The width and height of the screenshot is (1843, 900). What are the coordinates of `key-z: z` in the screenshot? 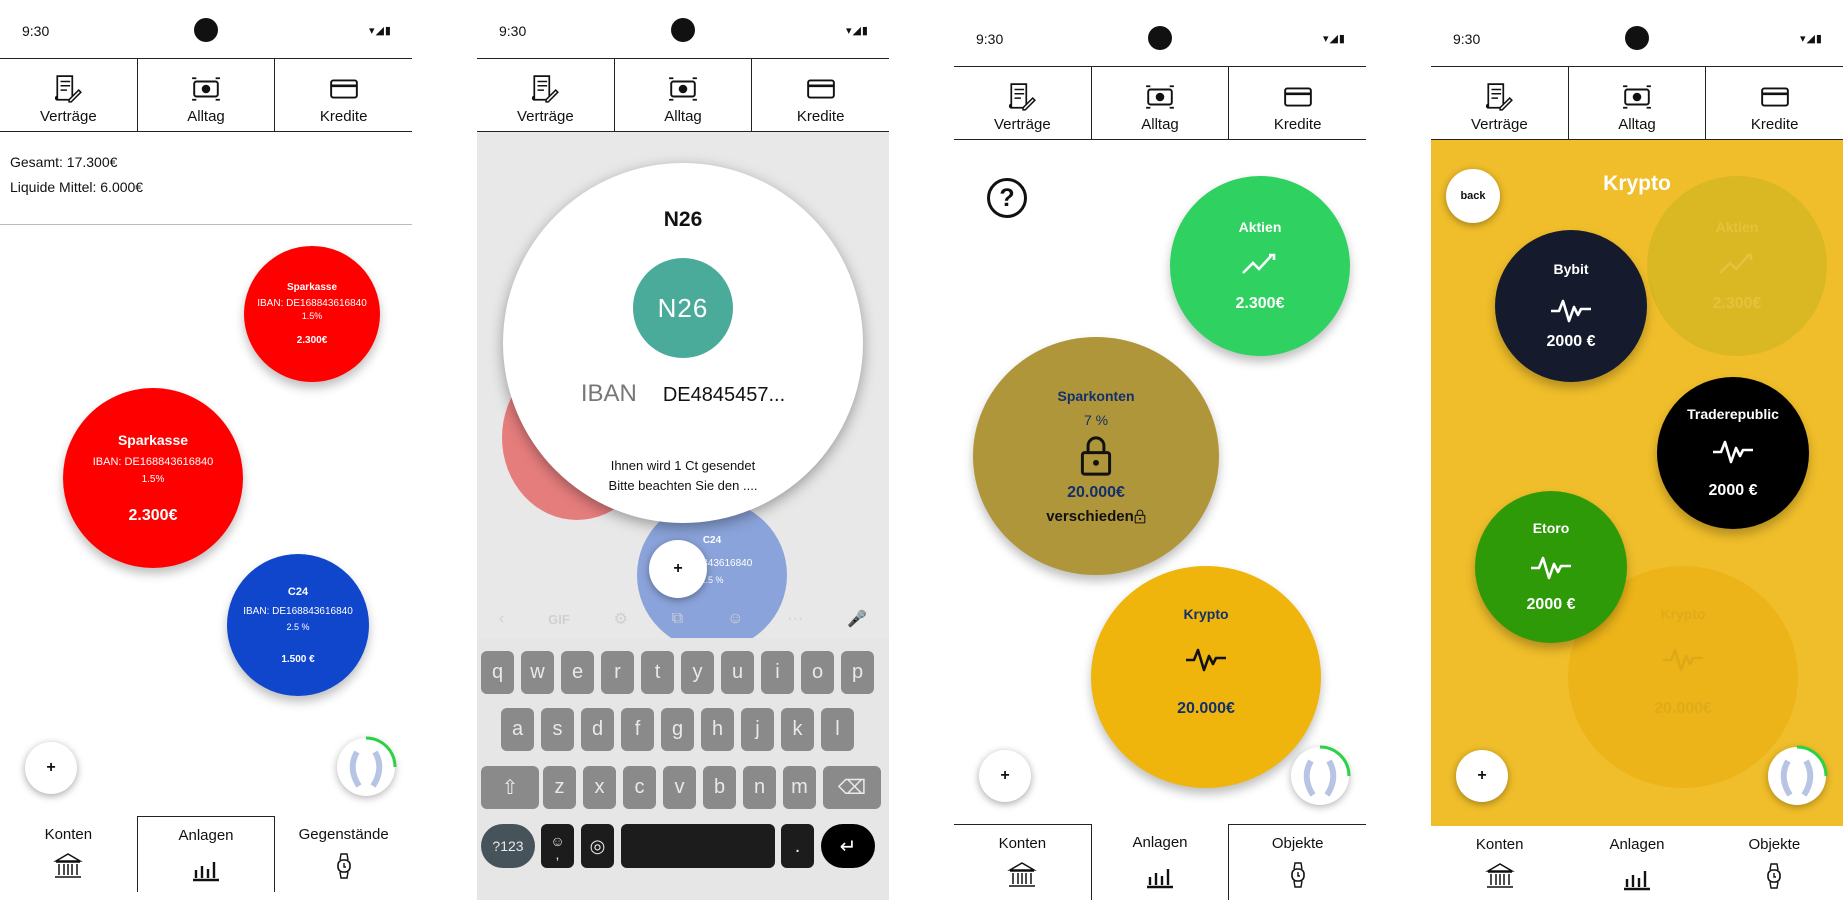 It's located at (559, 787).